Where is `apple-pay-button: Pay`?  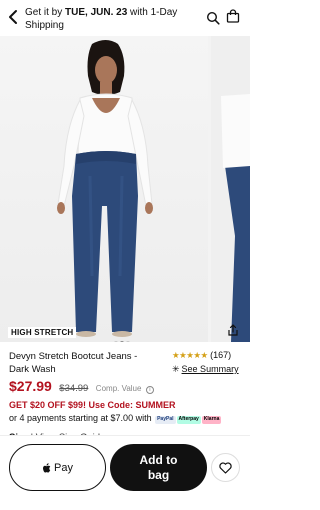 apple-pay-button: Pay is located at coordinates (57, 467).